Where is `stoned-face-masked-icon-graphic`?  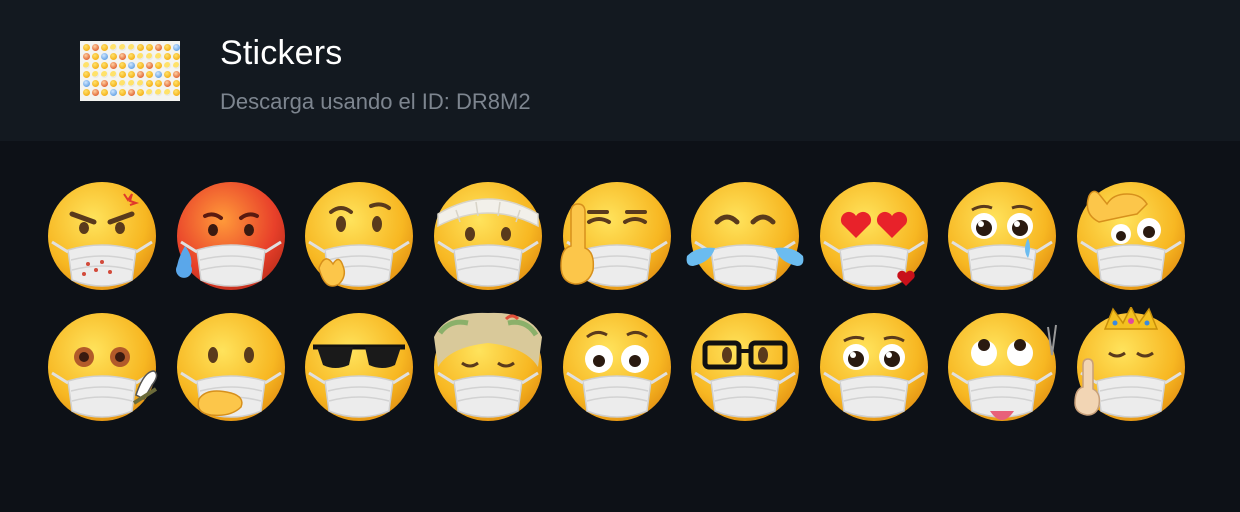
stoned-face-masked-icon-graphic is located at coordinates (103, 366).